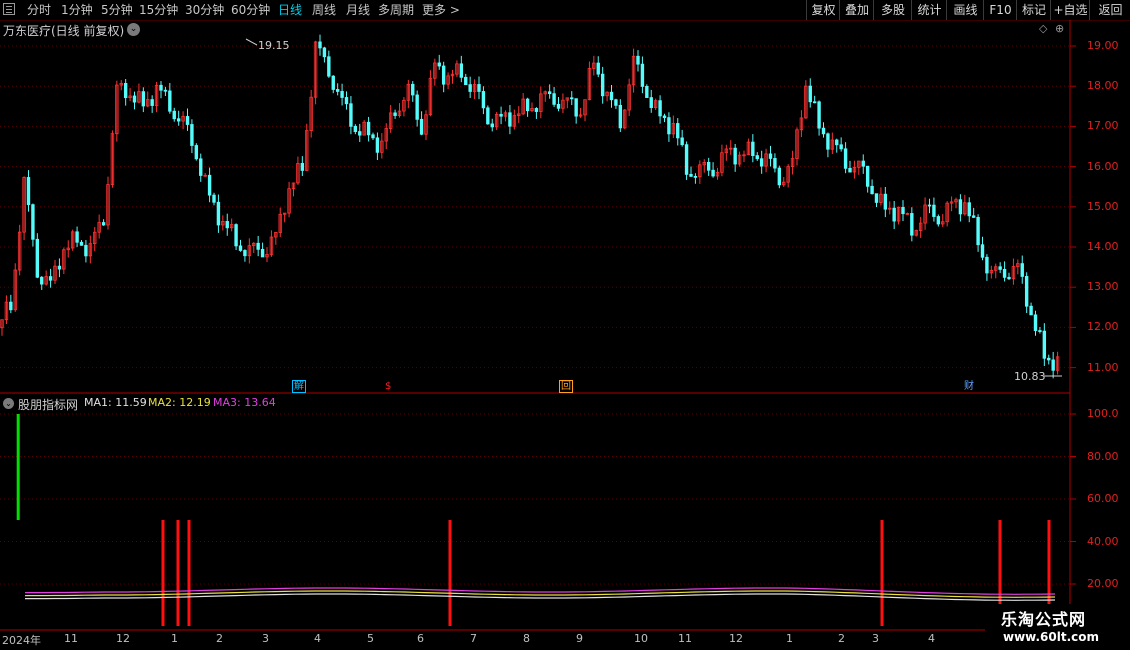 Image resolution: width=1130 pixels, height=650 pixels. I want to click on price-tick-6: 13.00, so click(1103, 287).